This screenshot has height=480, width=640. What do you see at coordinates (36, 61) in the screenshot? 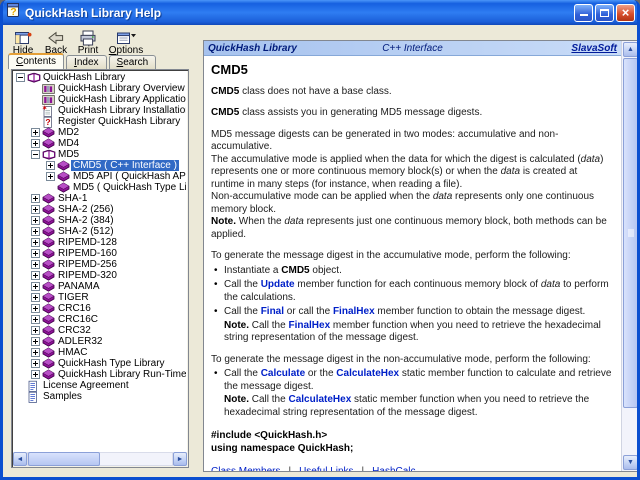
I see `tab-contents: Contents` at bounding box center [36, 61].